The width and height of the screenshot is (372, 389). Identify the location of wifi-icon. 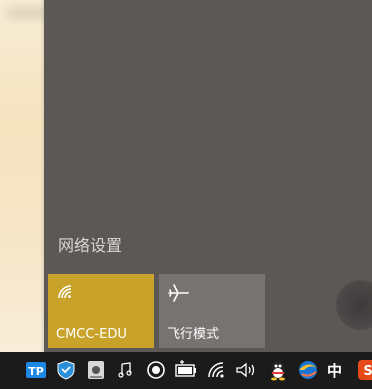
(67, 293).